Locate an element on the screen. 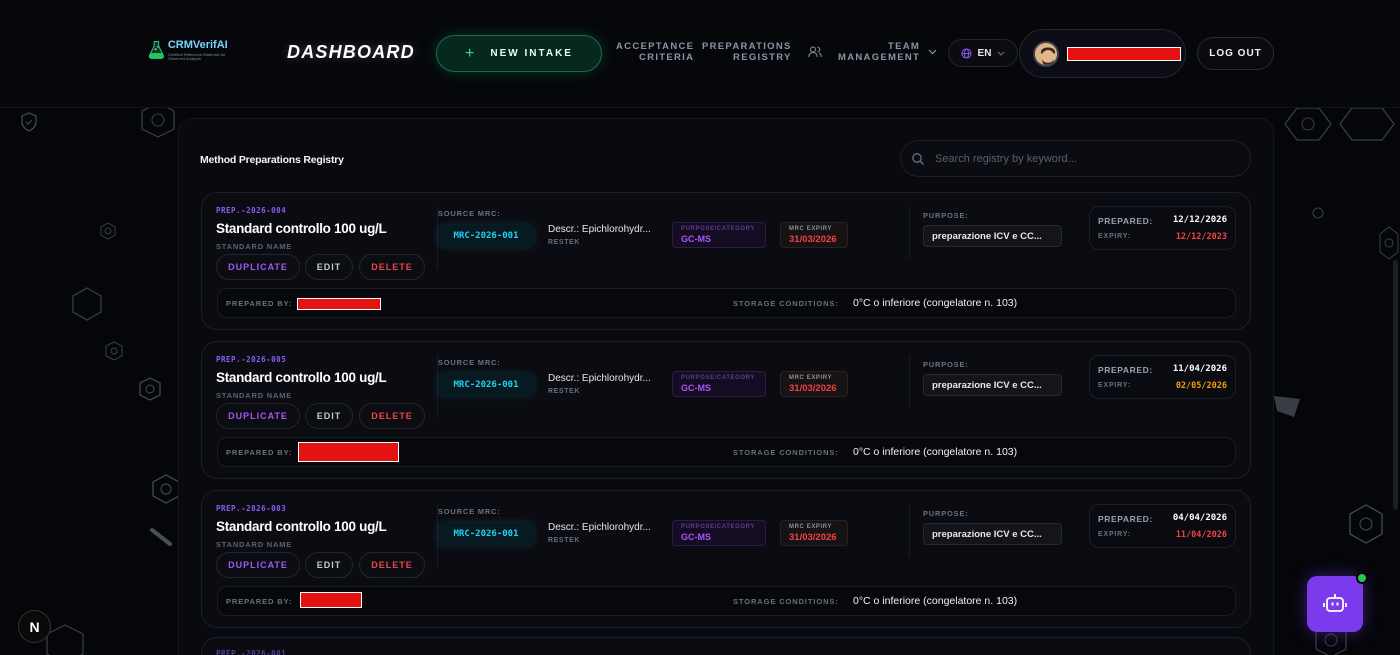  team-label: TEAM MANAGEMENT is located at coordinates (879, 52).